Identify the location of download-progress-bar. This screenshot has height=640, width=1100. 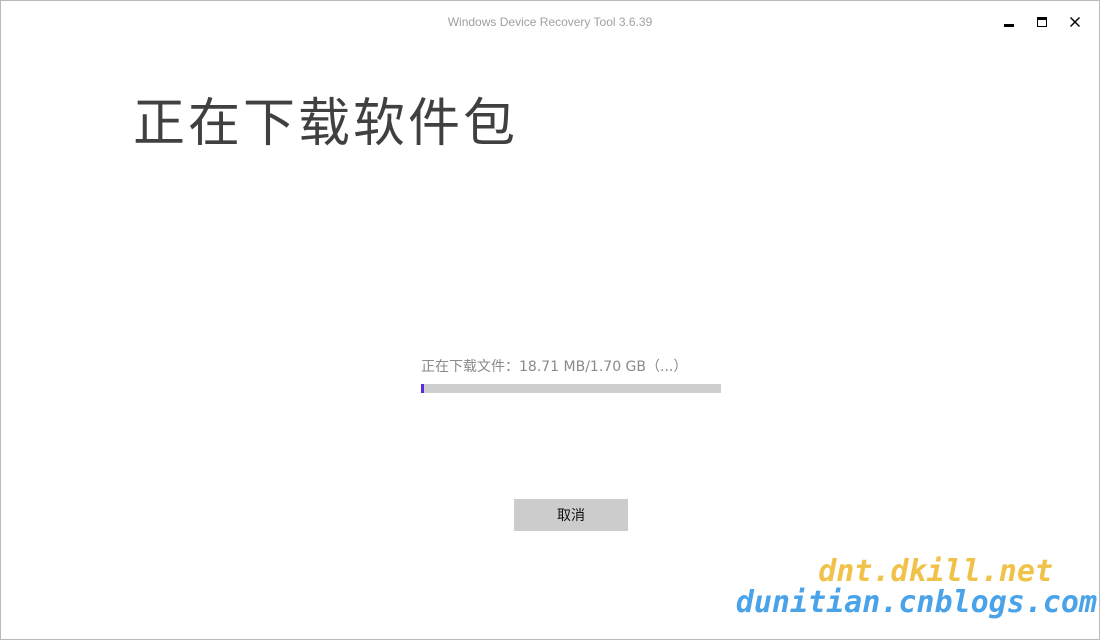
(571, 388).